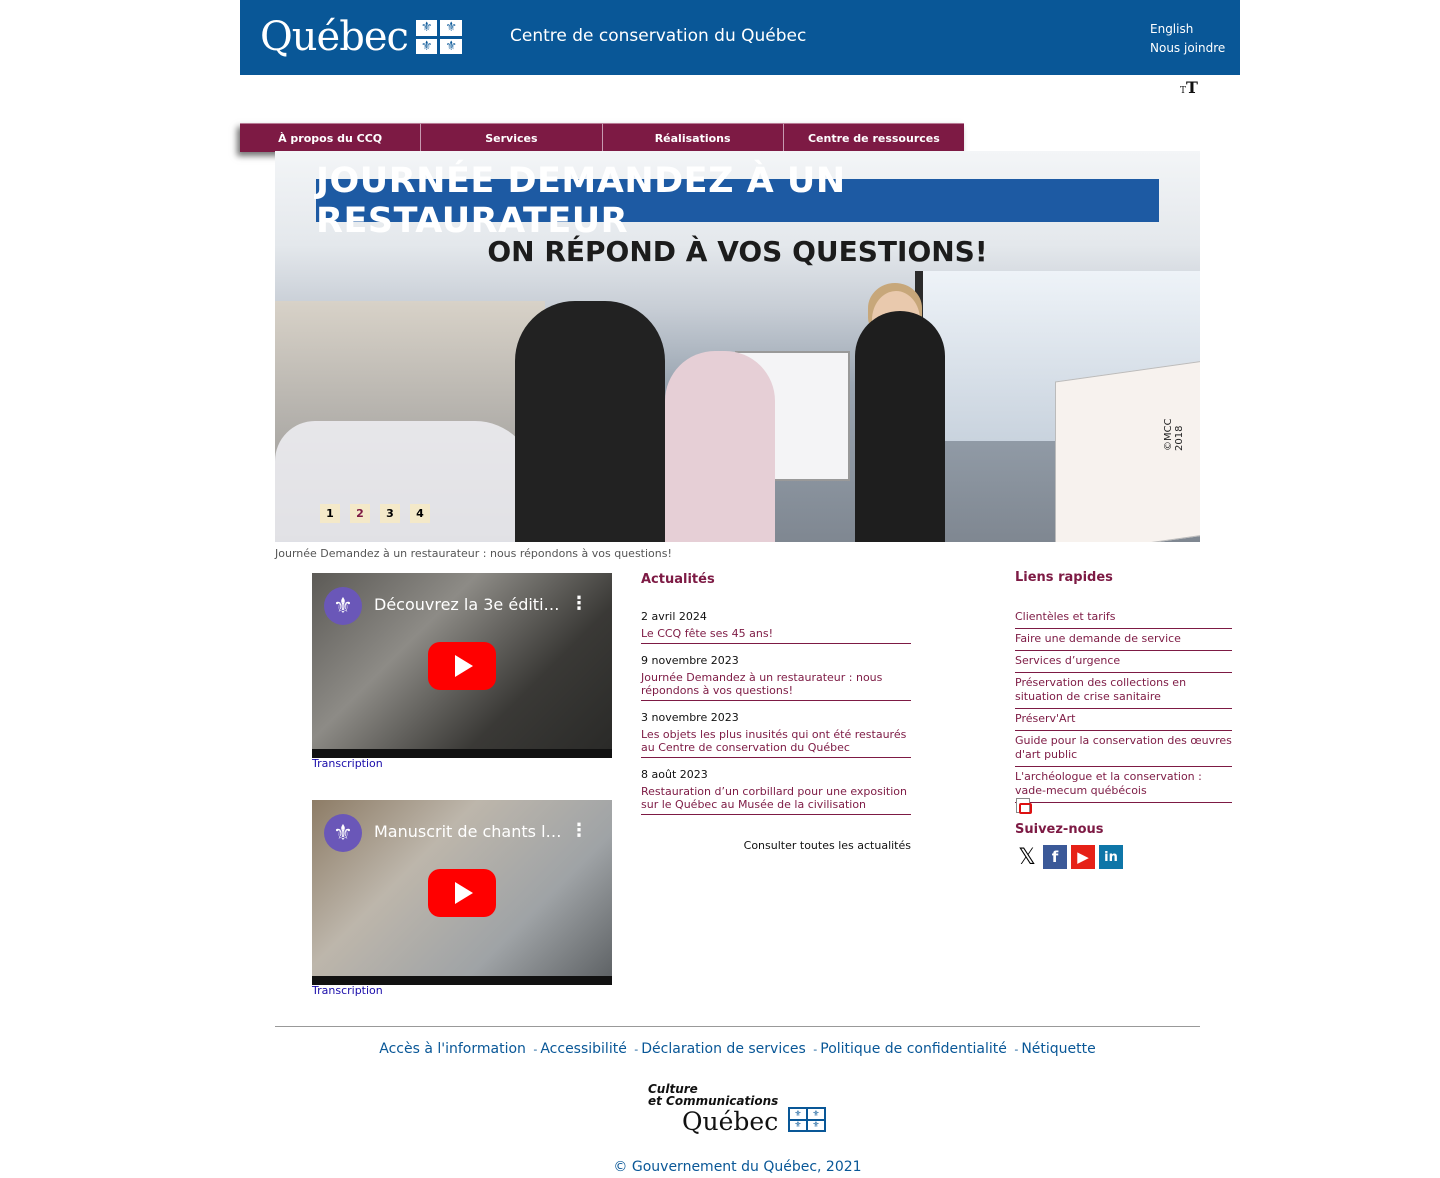 The height and width of the screenshot is (1178, 1440). What do you see at coordinates (1123, 721) in the screenshot?
I see `quick-link: Préserv'Art` at bounding box center [1123, 721].